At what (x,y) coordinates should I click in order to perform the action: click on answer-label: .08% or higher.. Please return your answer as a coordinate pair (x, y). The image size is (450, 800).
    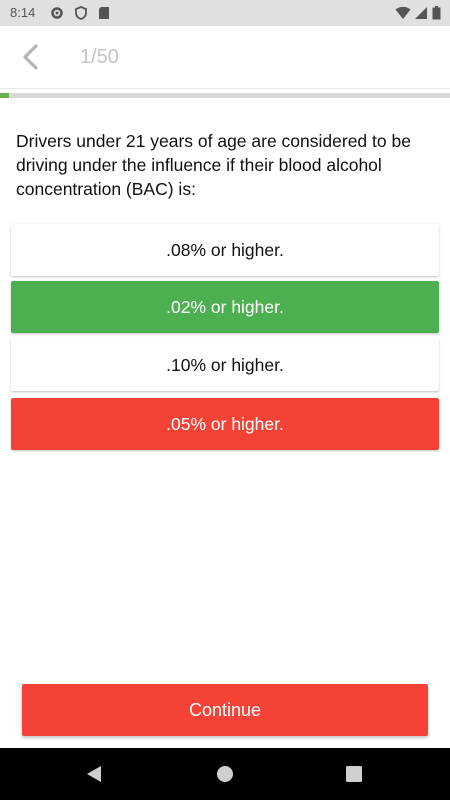
    Looking at the image, I should click on (225, 249).